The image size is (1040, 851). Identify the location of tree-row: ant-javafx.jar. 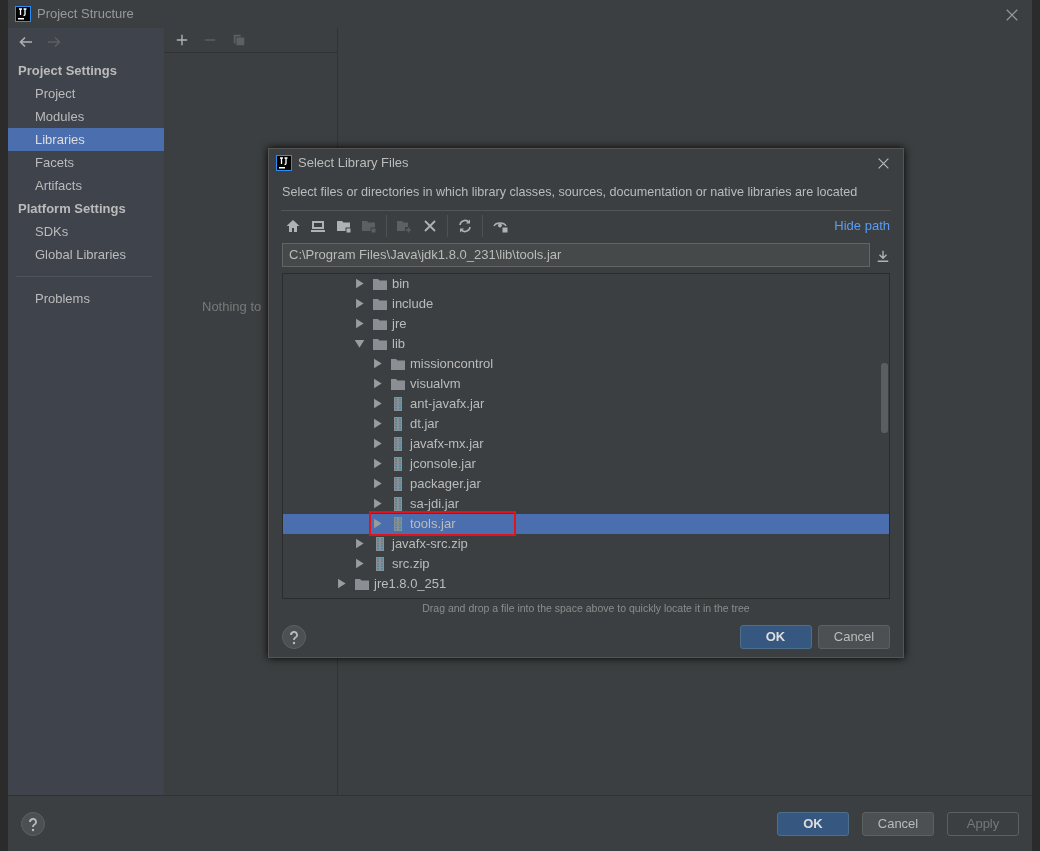
(586, 403).